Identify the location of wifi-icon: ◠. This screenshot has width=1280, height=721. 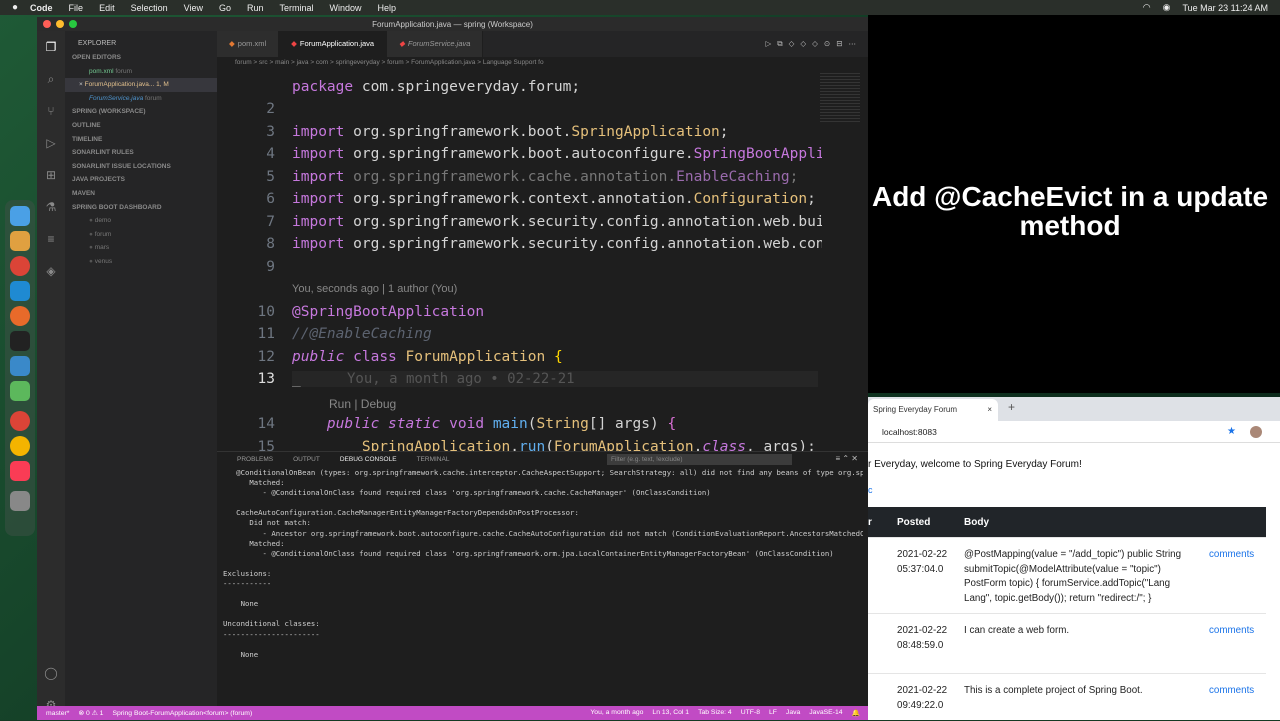
(1147, 7).